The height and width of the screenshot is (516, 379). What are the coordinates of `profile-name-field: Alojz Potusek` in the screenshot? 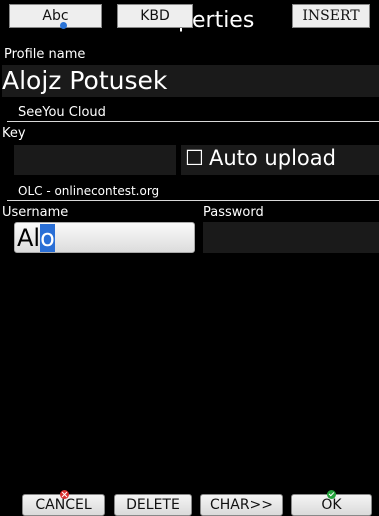 It's located at (190, 81).